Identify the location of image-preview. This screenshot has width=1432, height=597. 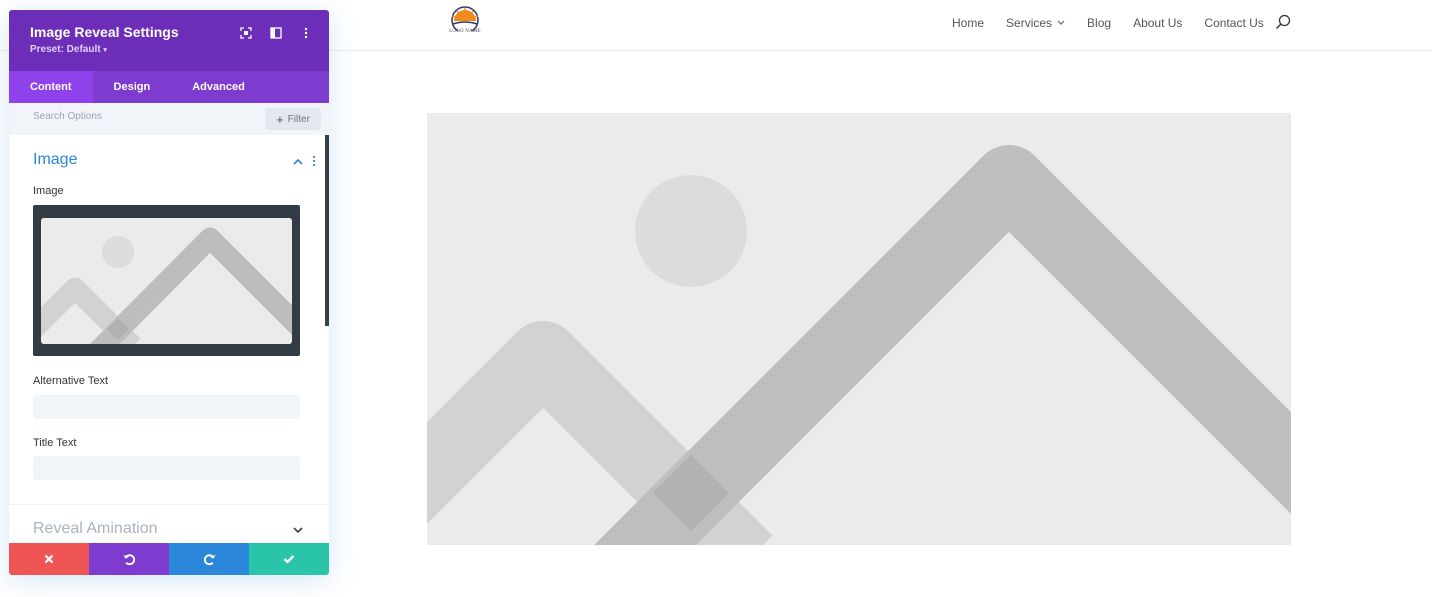
(166, 281).